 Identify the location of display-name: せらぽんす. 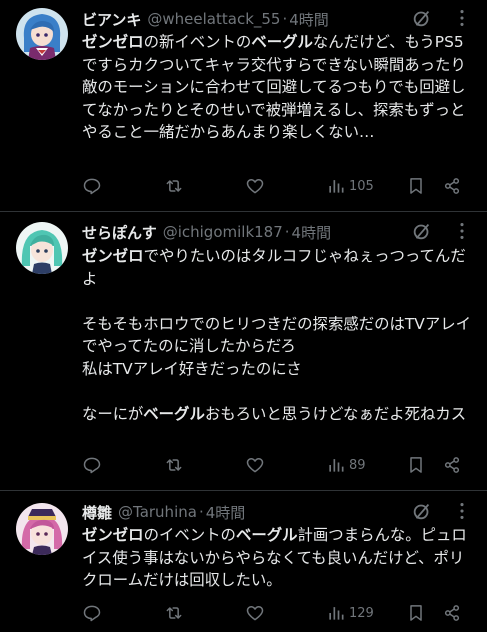
(119, 232).